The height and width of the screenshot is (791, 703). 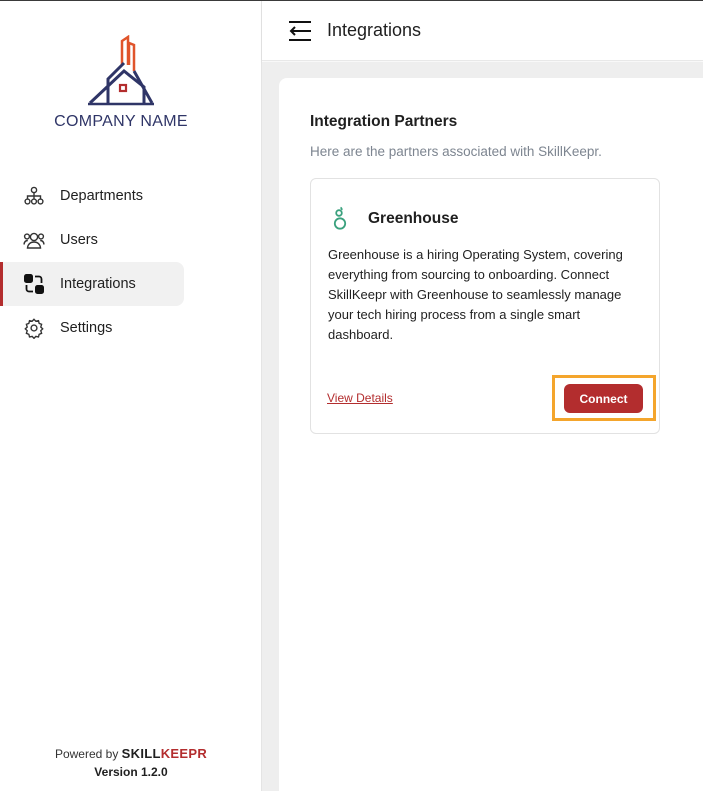 I want to click on page-title: Integrations, so click(x=374, y=30).